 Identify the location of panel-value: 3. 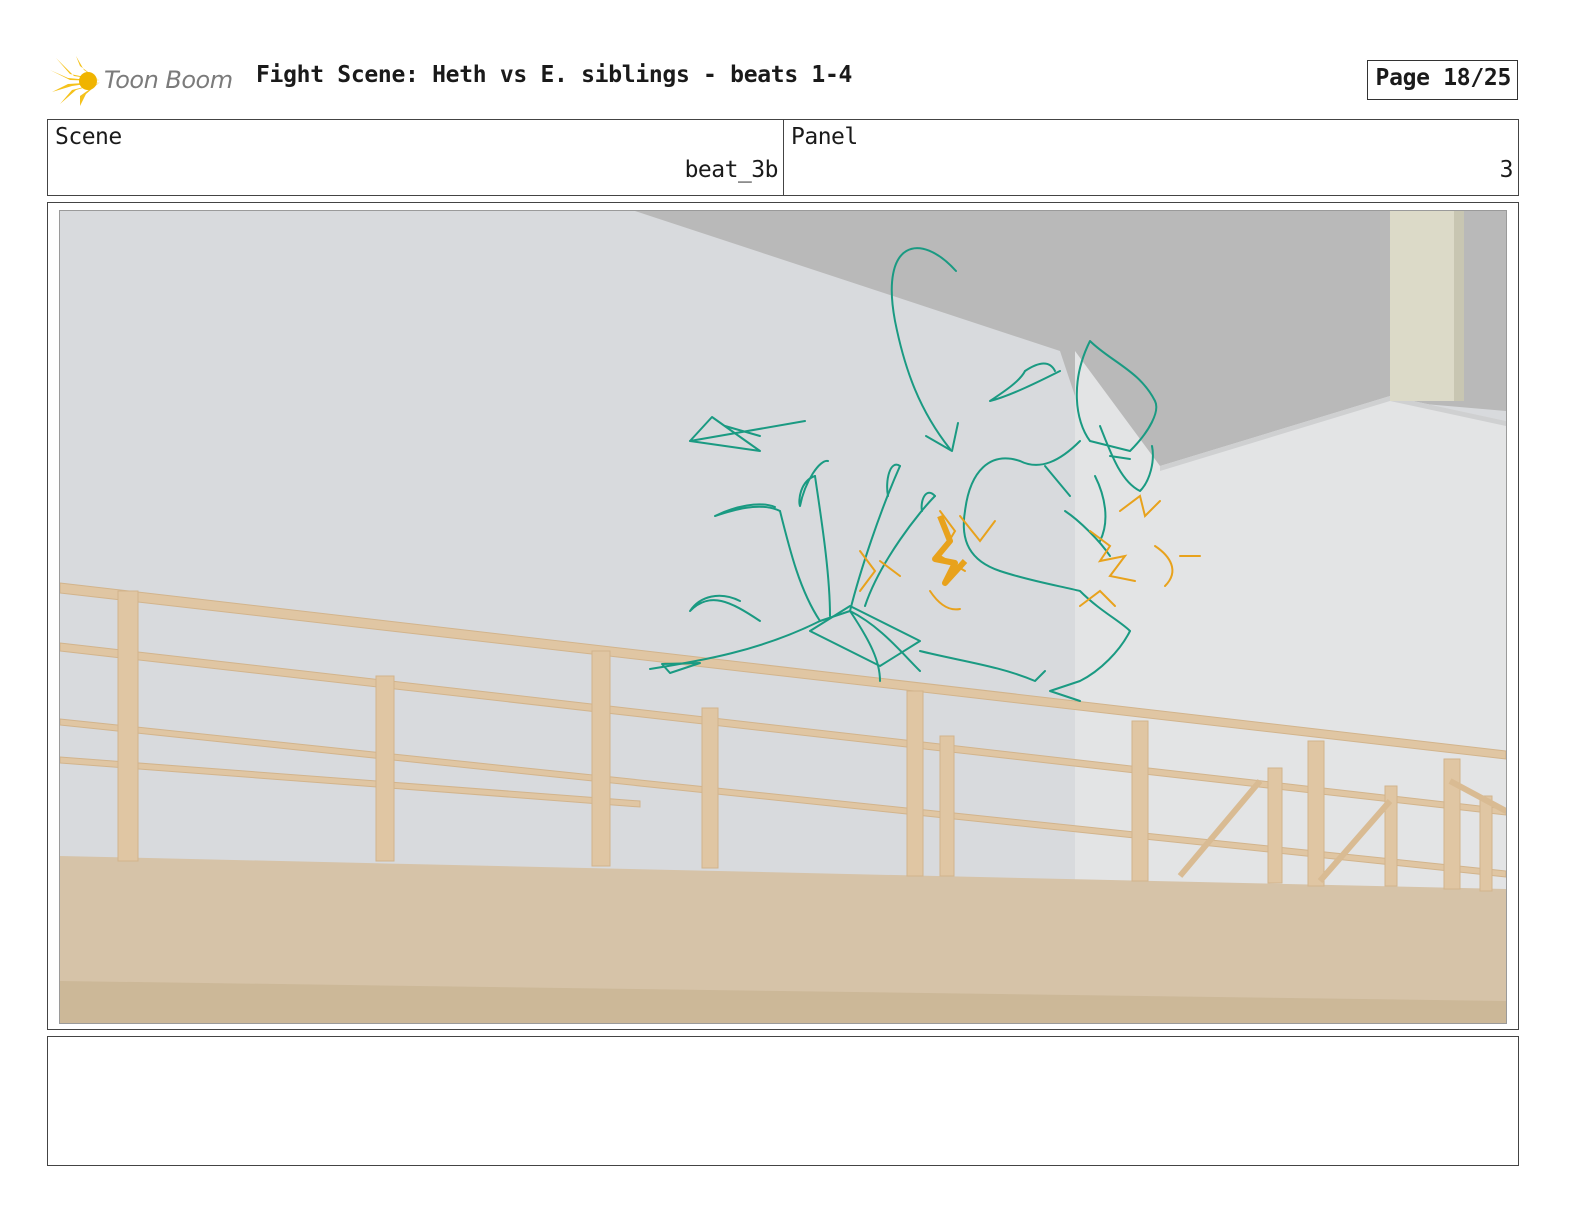
(1506, 170).